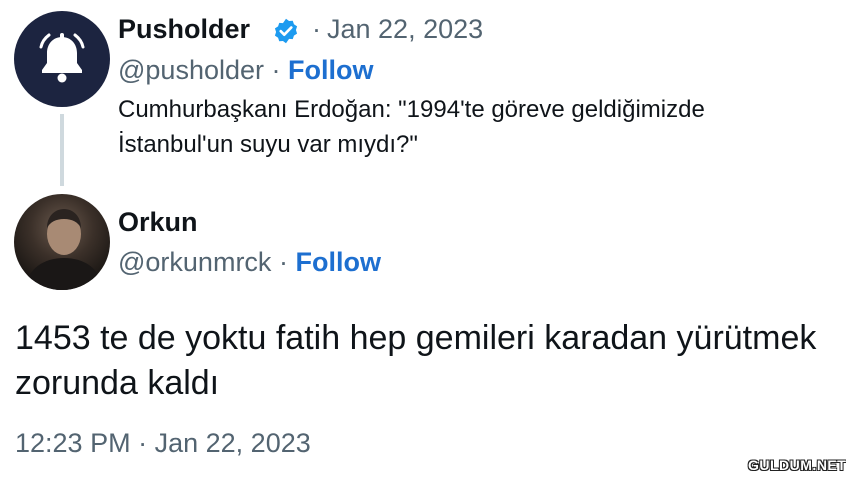  What do you see at coordinates (405, 29) in the screenshot?
I see `first-tweet-date: Jan 22, 2023` at bounding box center [405, 29].